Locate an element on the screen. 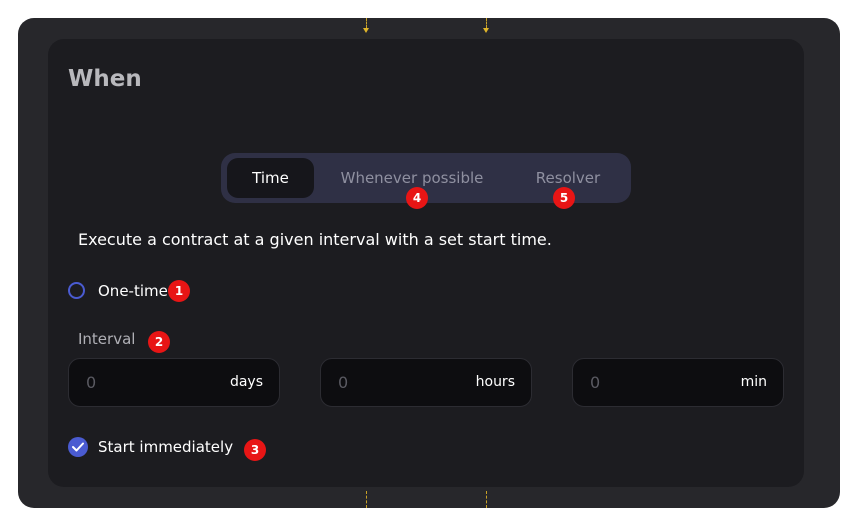 The image size is (858, 526). connector-line-bottom-left is located at coordinates (366, 499).